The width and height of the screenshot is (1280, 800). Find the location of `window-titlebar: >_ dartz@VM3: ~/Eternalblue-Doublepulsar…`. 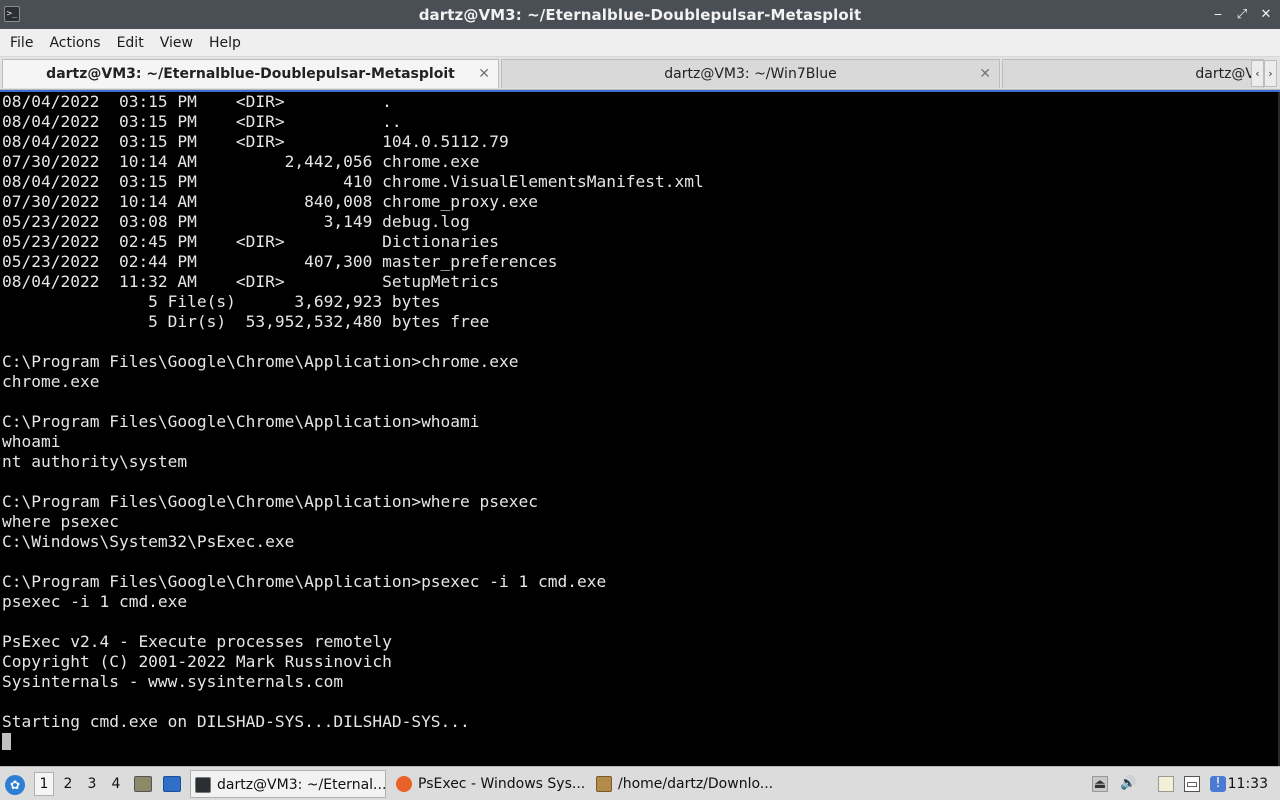

window-titlebar: >_ dartz@VM3: ~/Eternalblue-Doublepulsar… is located at coordinates (640, 14).